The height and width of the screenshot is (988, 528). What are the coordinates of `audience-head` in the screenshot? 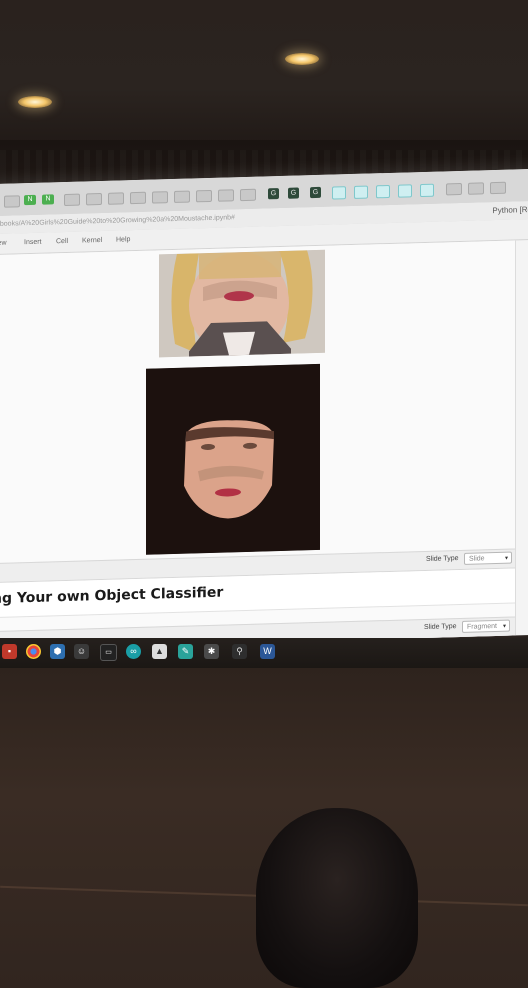 It's located at (337, 898).